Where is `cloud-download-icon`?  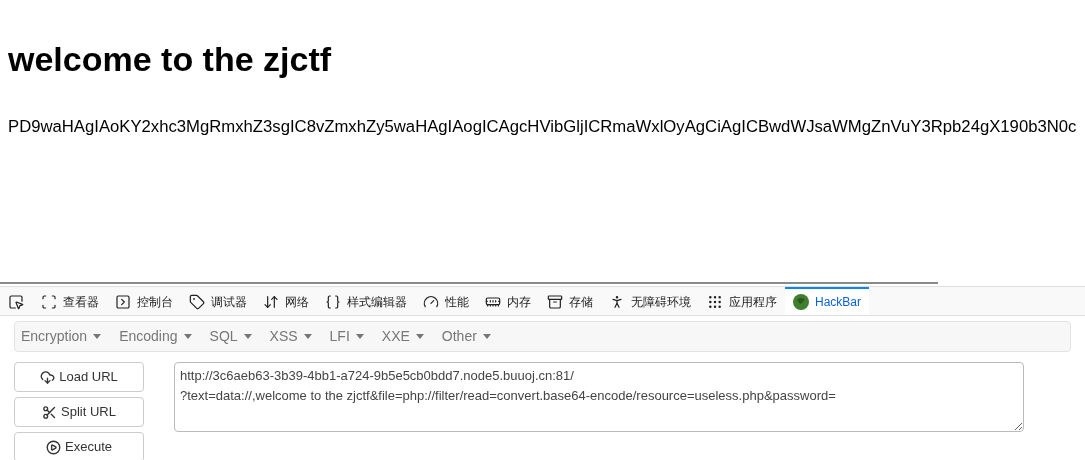
cloud-download-icon is located at coordinates (48, 377).